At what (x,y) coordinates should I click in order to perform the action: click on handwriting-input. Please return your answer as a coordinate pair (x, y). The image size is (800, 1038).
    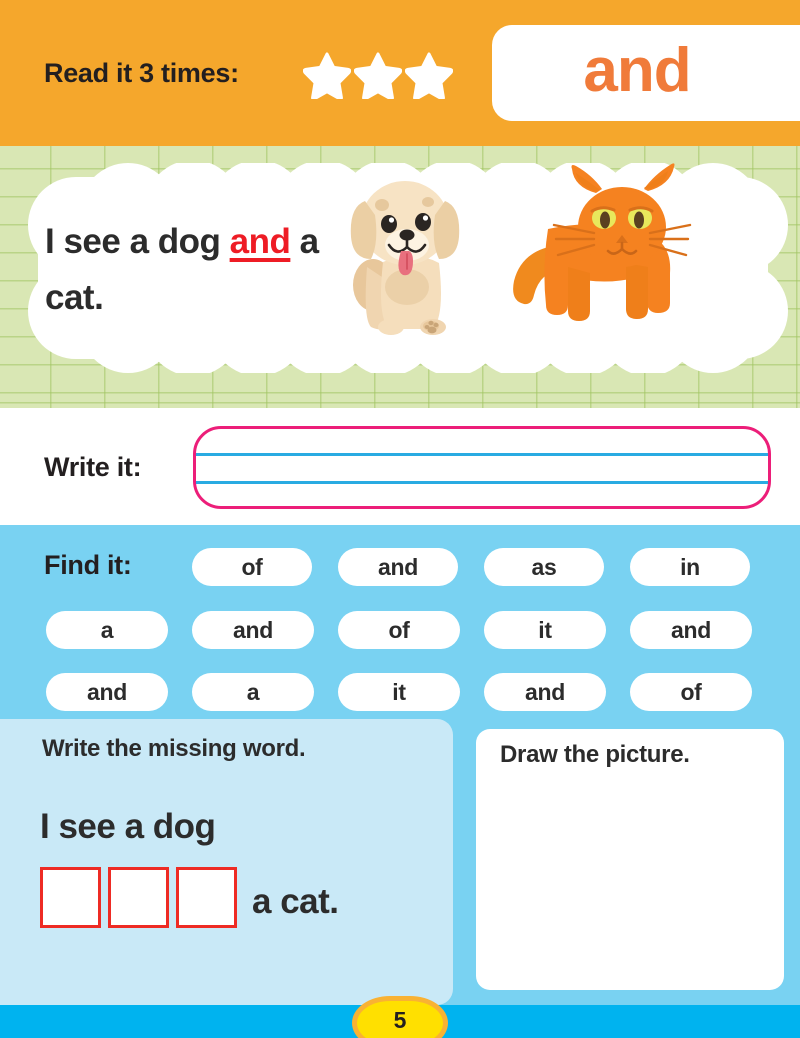
    Looking at the image, I should click on (482, 467).